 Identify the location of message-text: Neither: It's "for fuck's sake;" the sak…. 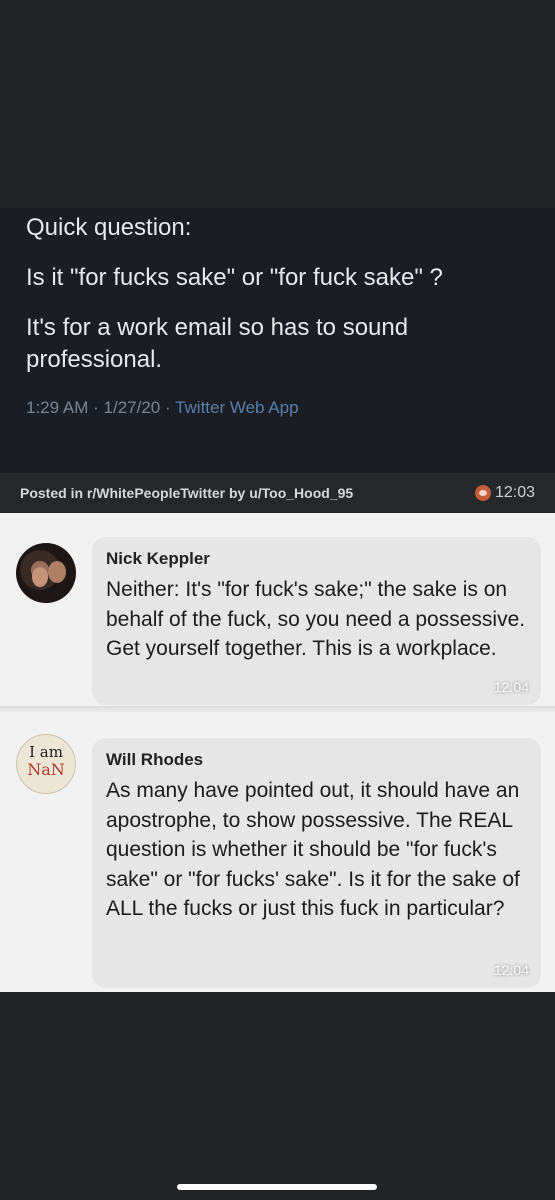
(316, 619).